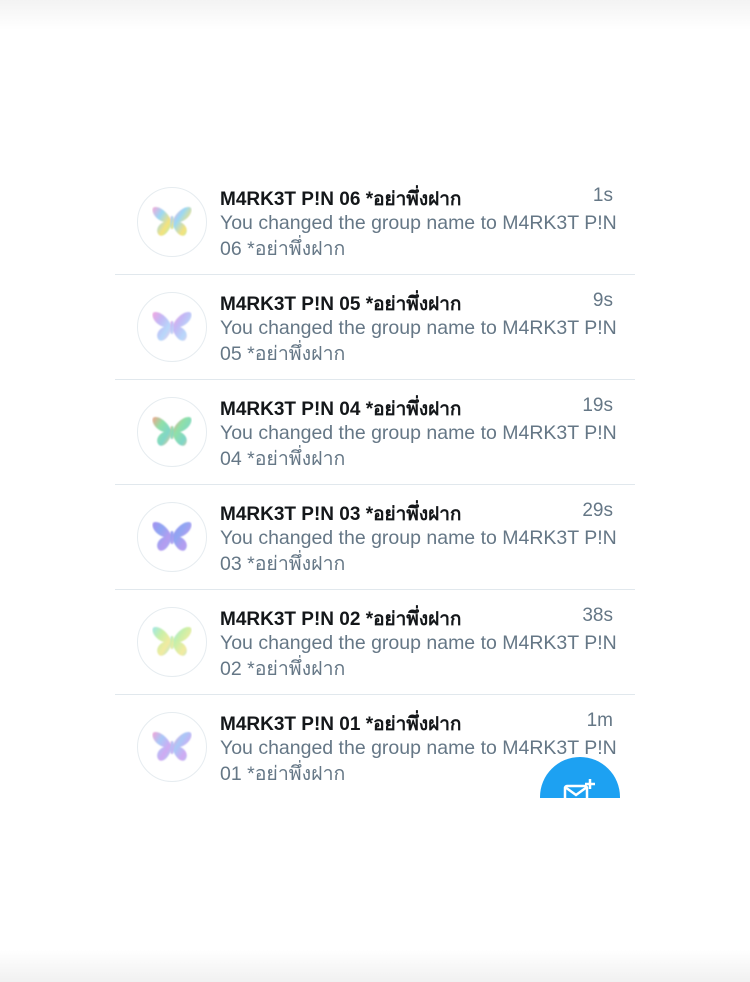 Image resolution: width=750 pixels, height=982 pixels. What do you see at coordinates (375, 966) in the screenshot?
I see `bottom-edge-shade` at bounding box center [375, 966].